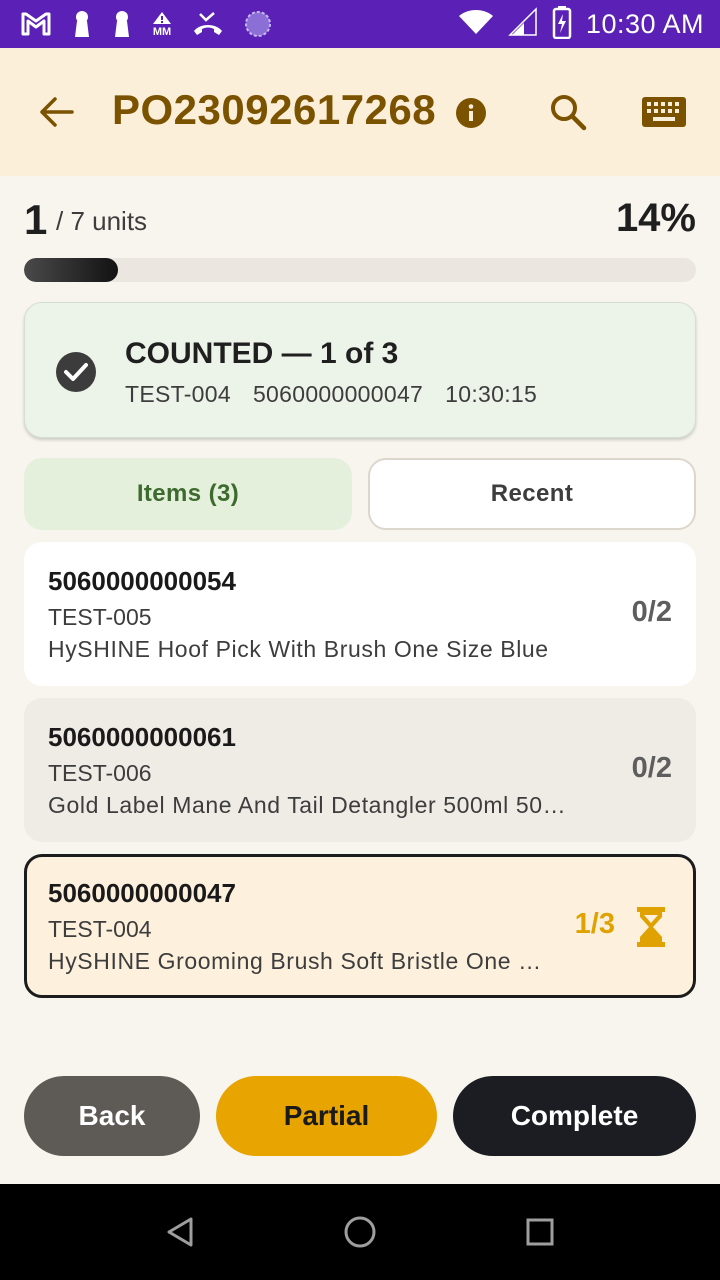  Describe the element at coordinates (178, 394) in the screenshot. I see `counted-sku: TEST-004` at that location.